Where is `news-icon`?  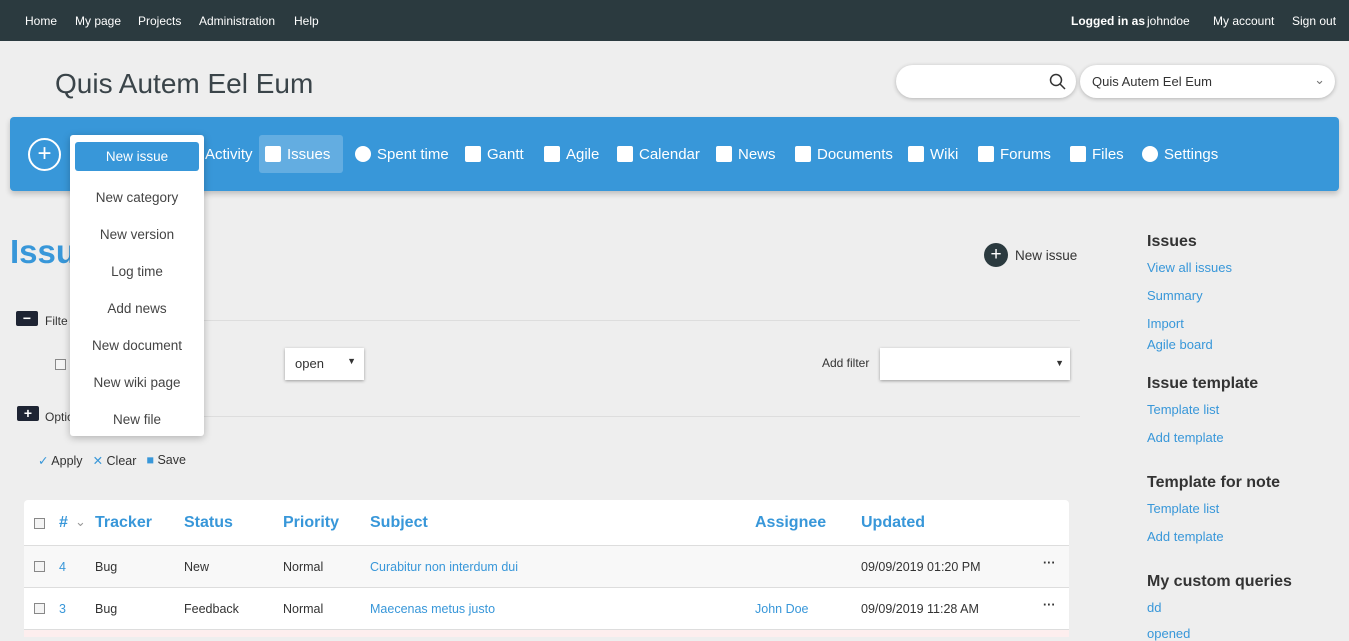 news-icon is located at coordinates (724, 154).